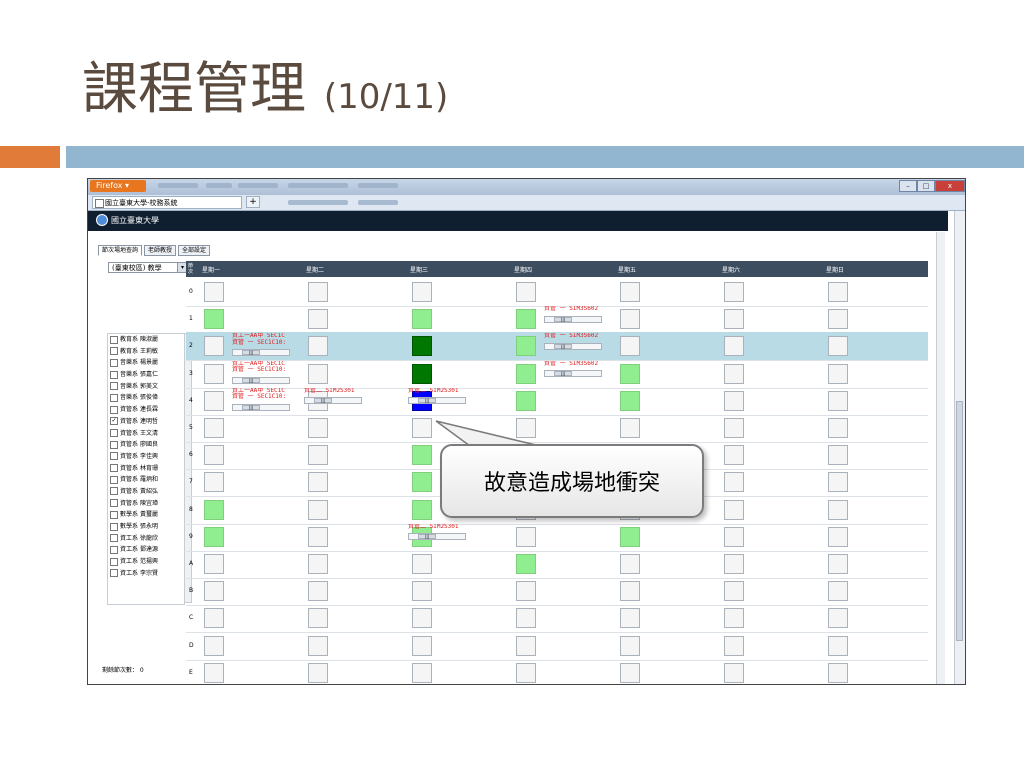 The height and width of the screenshot is (768, 1024). I want to click on callout-text: 故意造成場地衝突, so click(571, 483).